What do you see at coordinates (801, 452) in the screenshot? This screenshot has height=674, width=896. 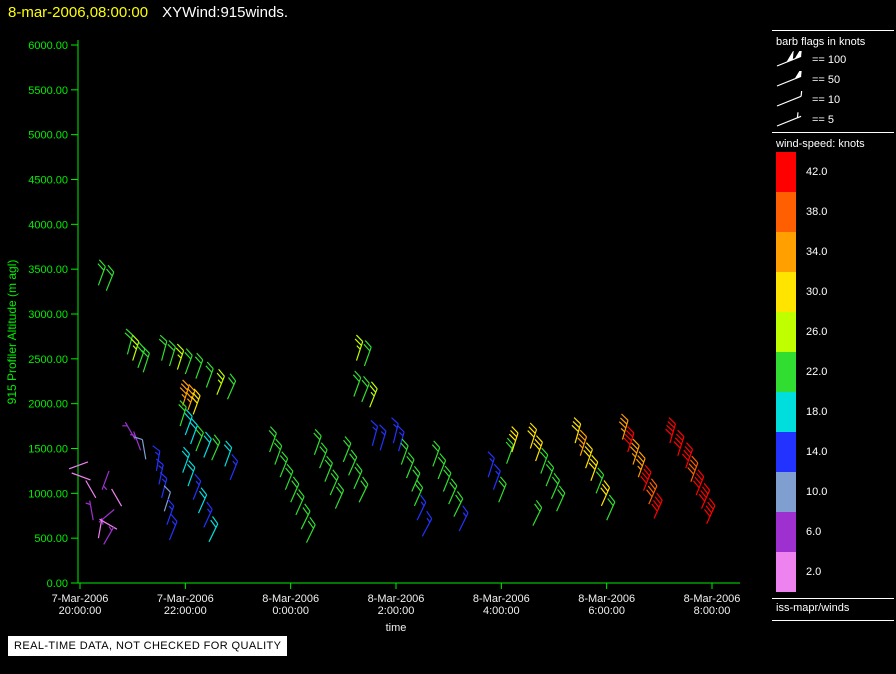 I see `speed-scale-row: 14.0` at bounding box center [801, 452].